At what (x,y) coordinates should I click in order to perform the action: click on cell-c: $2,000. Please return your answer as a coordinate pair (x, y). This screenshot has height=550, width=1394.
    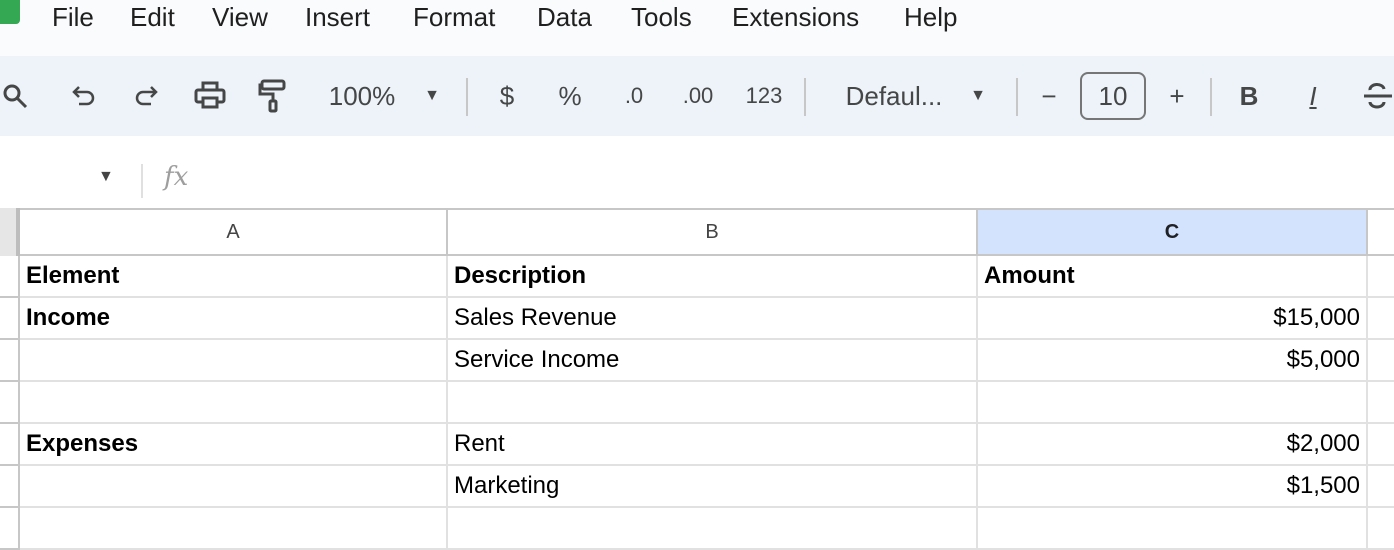
    Looking at the image, I should click on (1173, 445).